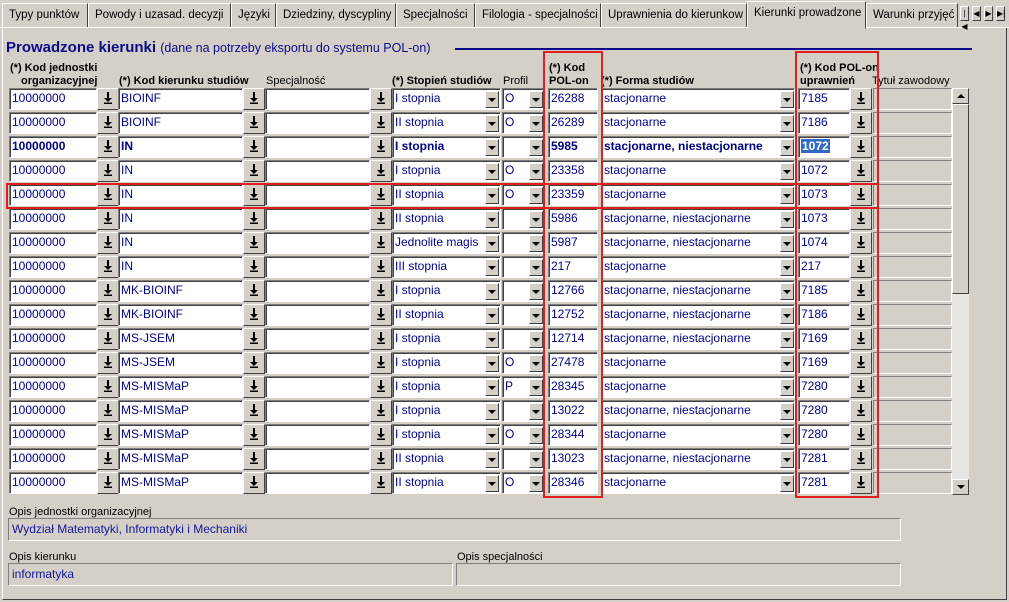 The height and width of the screenshot is (602, 1009). What do you see at coordinates (253, 15) in the screenshot?
I see `tab-jezyki: Języki` at bounding box center [253, 15].